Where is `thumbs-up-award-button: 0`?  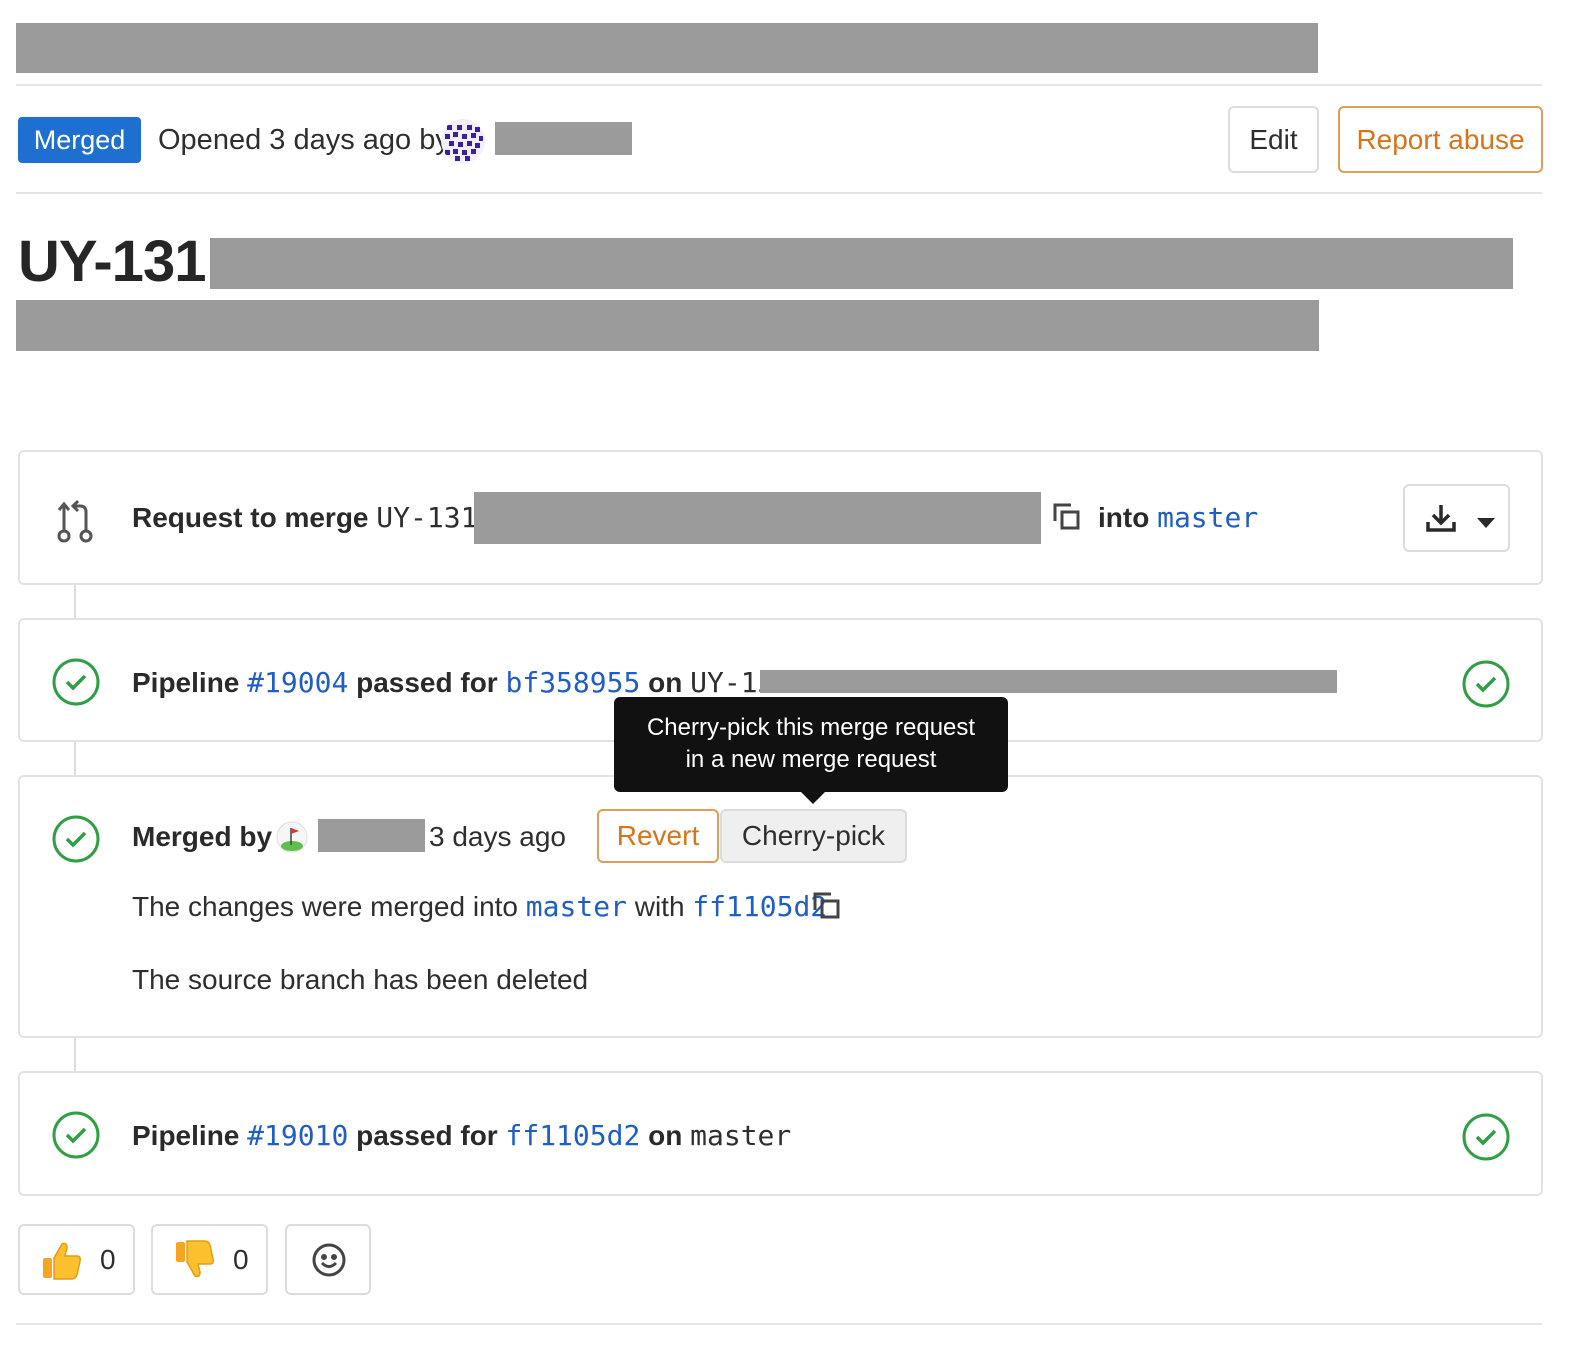
thumbs-up-award-button: 0 is located at coordinates (76, 1259).